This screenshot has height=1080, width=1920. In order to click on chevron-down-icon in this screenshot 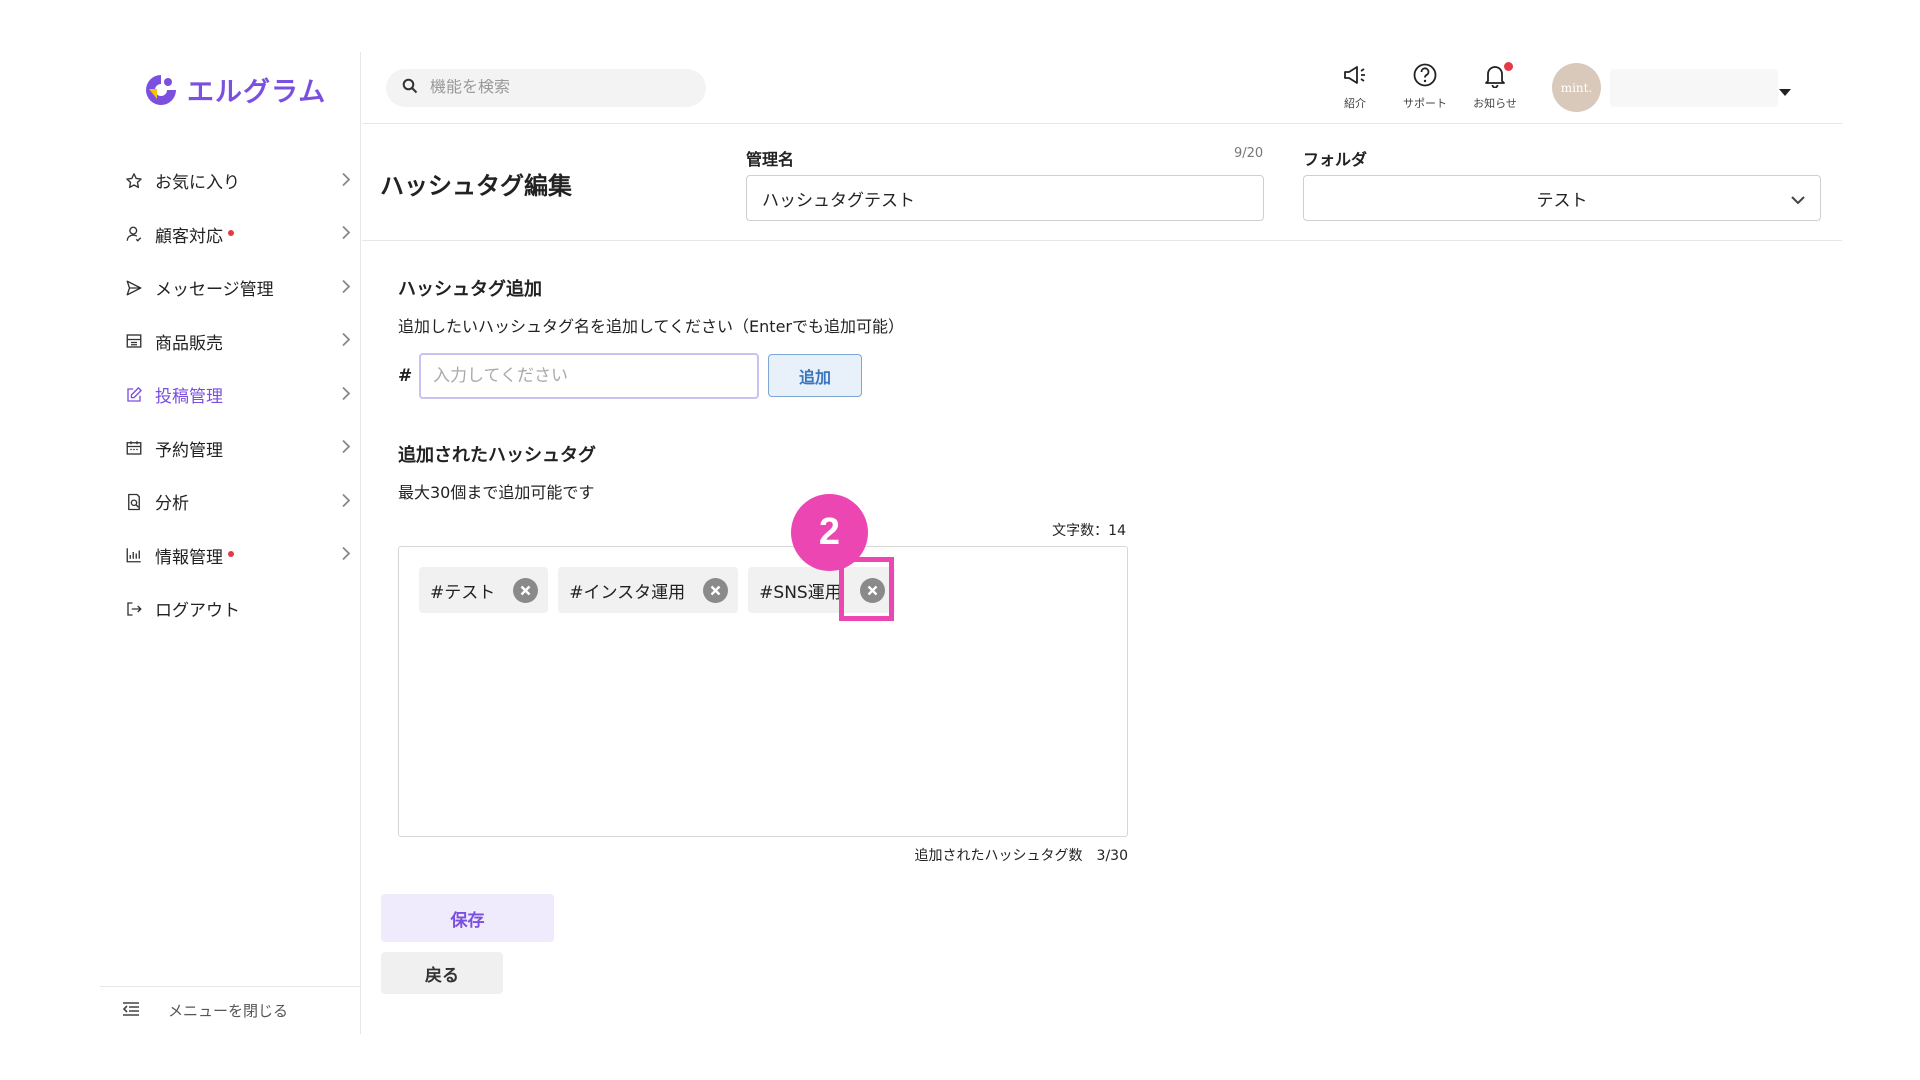, I will do `click(1798, 201)`.